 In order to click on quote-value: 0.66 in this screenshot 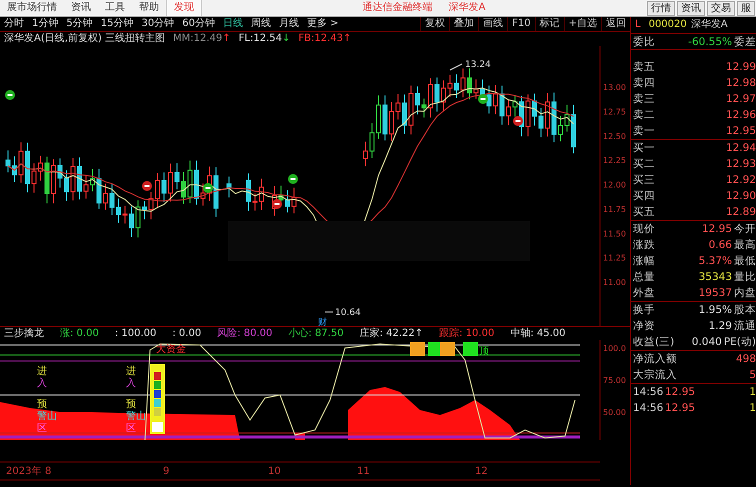, I will do `click(720, 245)`.